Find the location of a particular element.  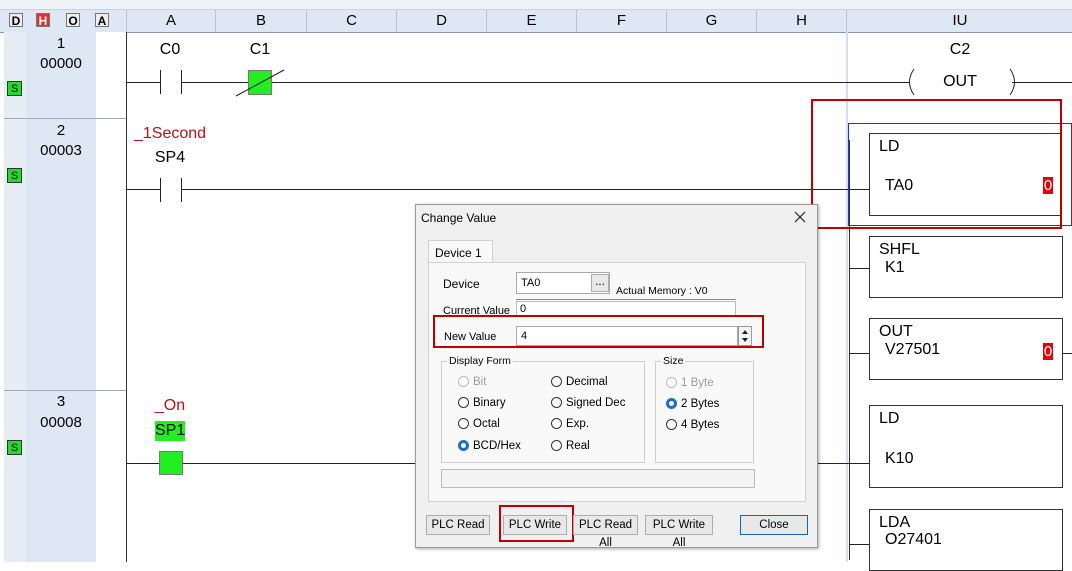

left-power-rail is located at coordinates (111, 297).